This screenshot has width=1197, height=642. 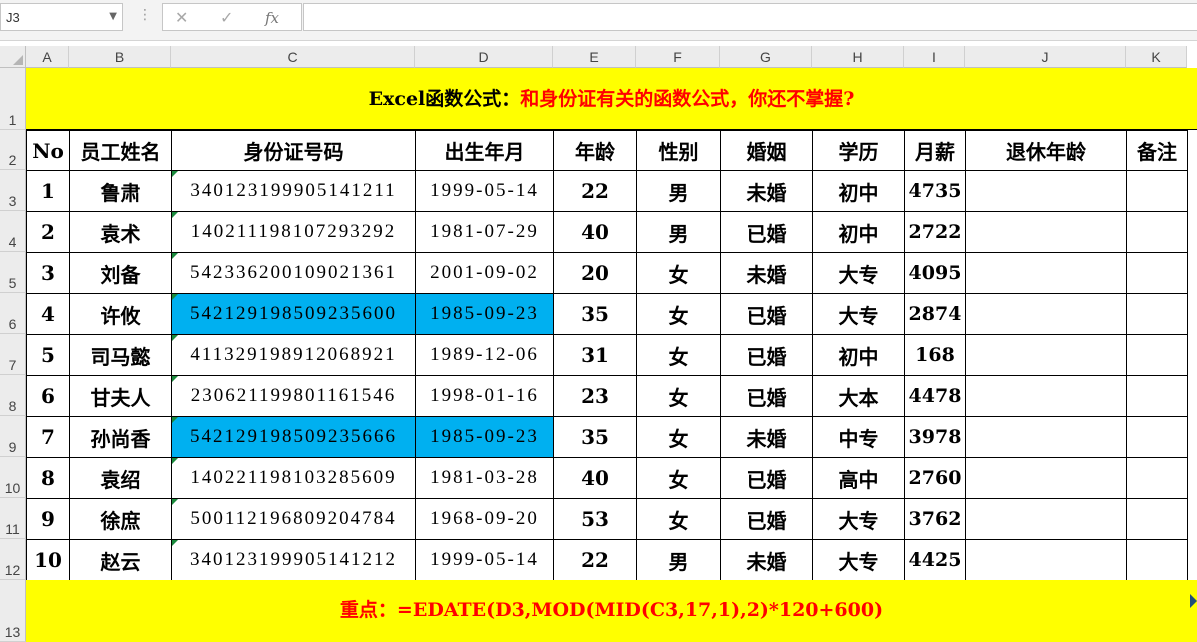 I want to click on data-cell: 孙尚香, so click(x=120, y=437).